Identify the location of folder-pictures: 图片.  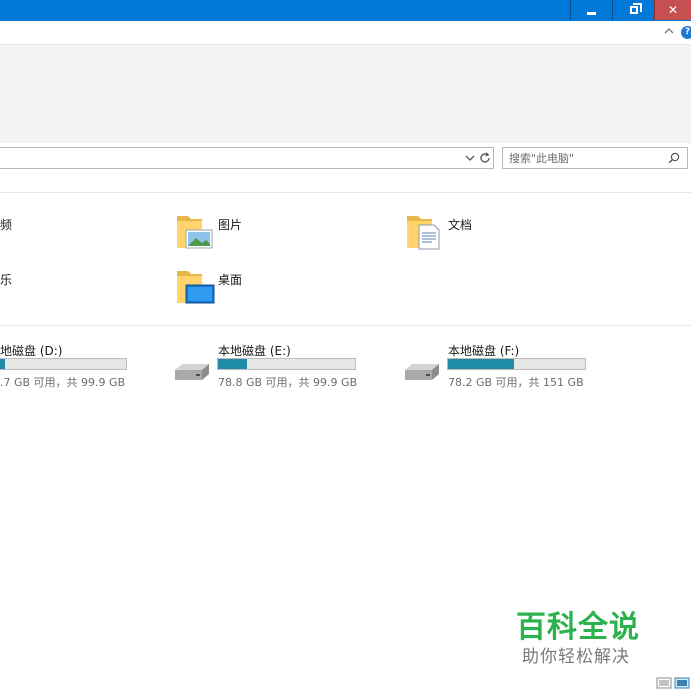
(276, 231).